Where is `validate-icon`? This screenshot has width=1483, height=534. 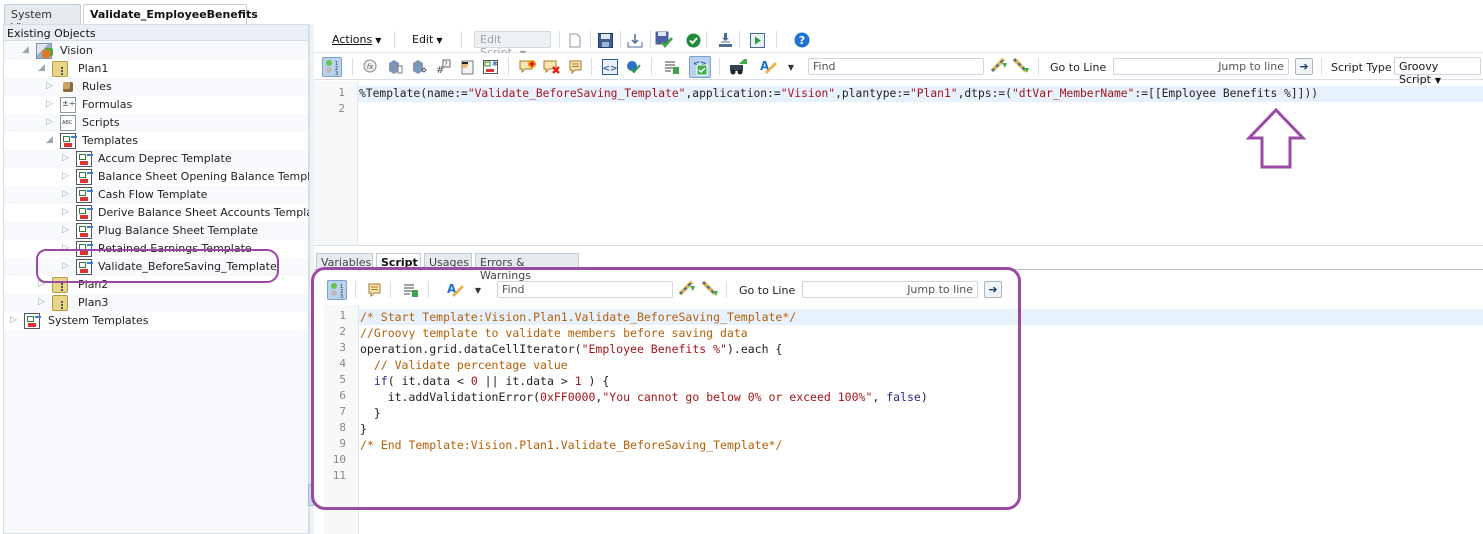
validate-icon is located at coordinates (693, 40).